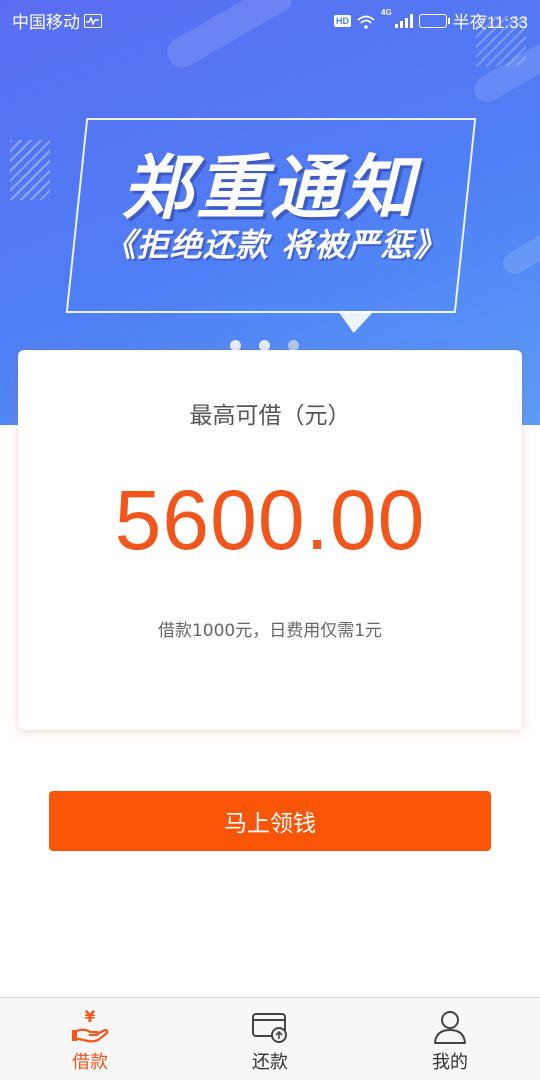 This screenshot has height=1080, width=540. I want to click on get-money-button: 马上领钱, so click(270, 821).